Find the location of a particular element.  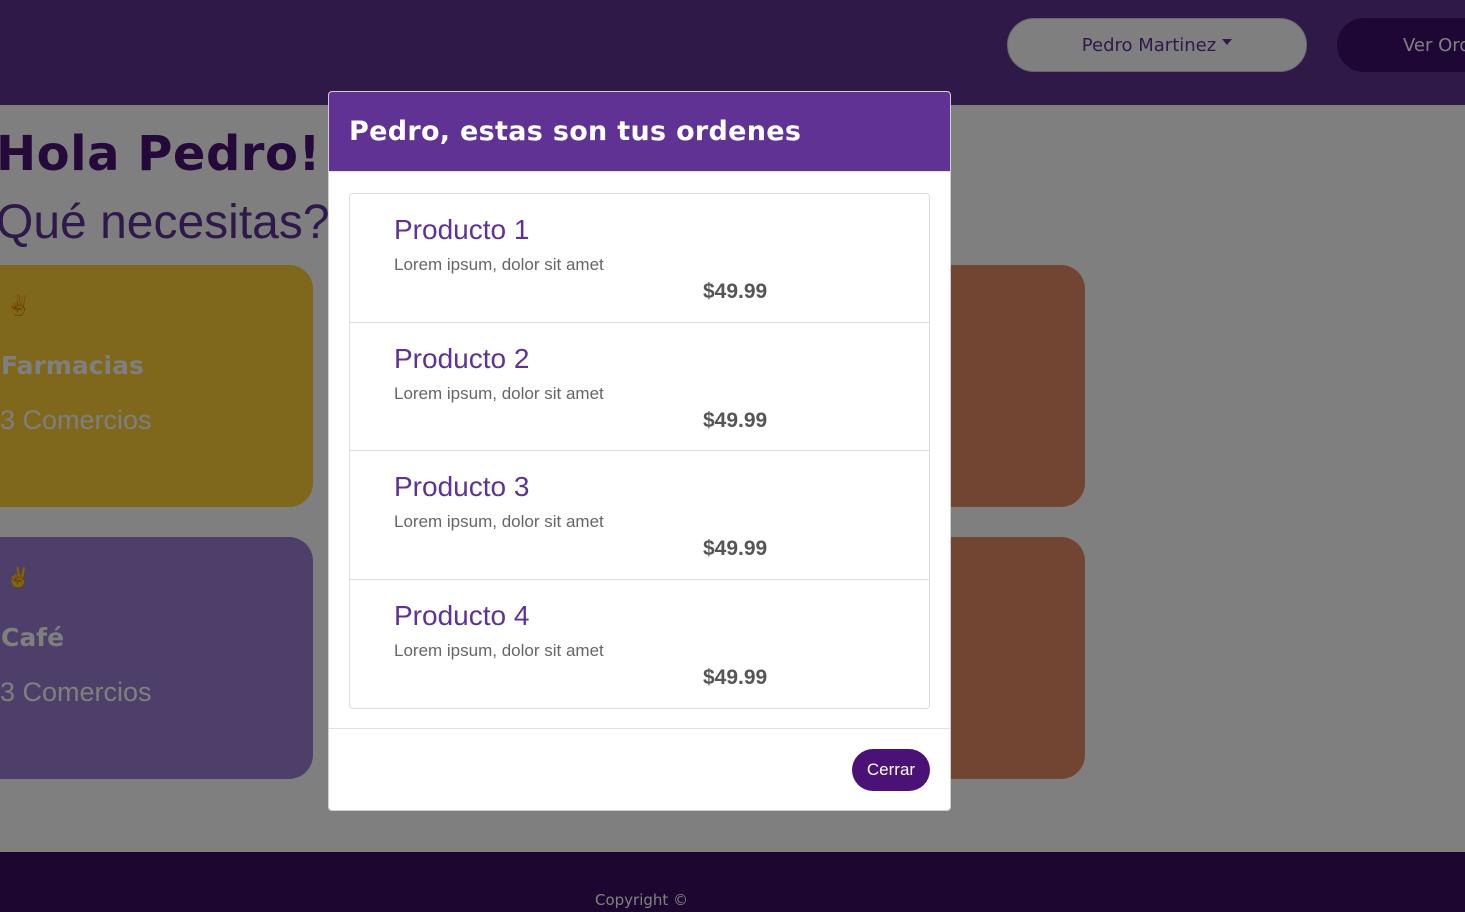

modal-header: Pedro, estas son tus ordenes is located at coordinates (639, 132).